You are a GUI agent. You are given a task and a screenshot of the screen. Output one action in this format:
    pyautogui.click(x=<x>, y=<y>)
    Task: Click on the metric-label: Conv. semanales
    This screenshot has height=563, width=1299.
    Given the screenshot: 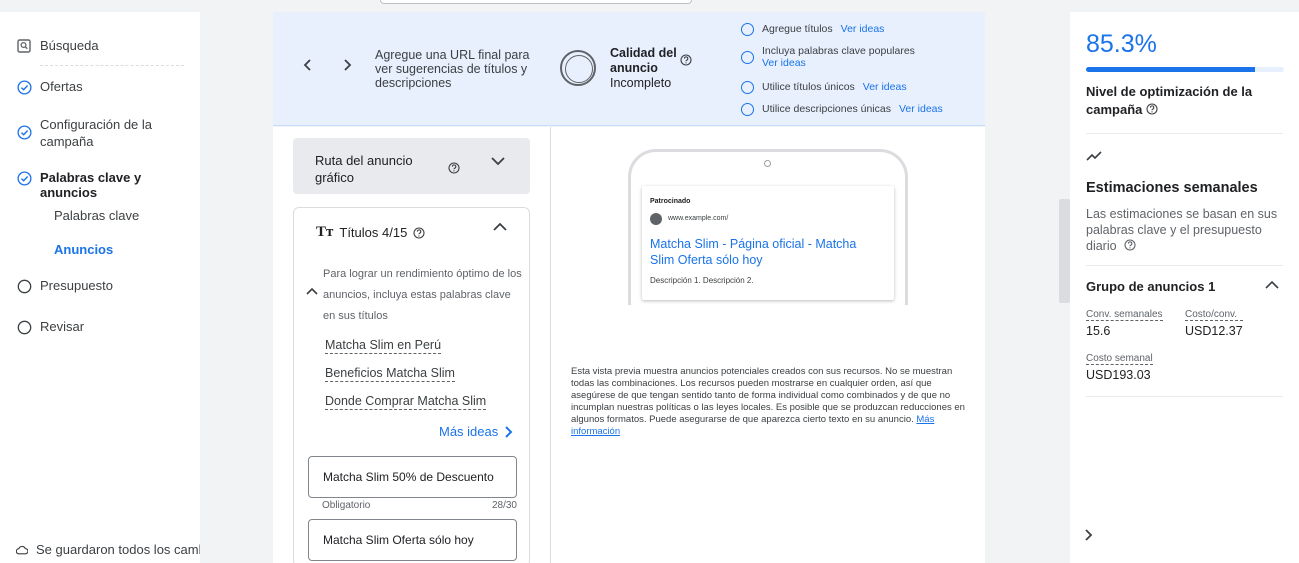 What is the action you would take?
    pyautogui.click(x=1124, y=315)
    